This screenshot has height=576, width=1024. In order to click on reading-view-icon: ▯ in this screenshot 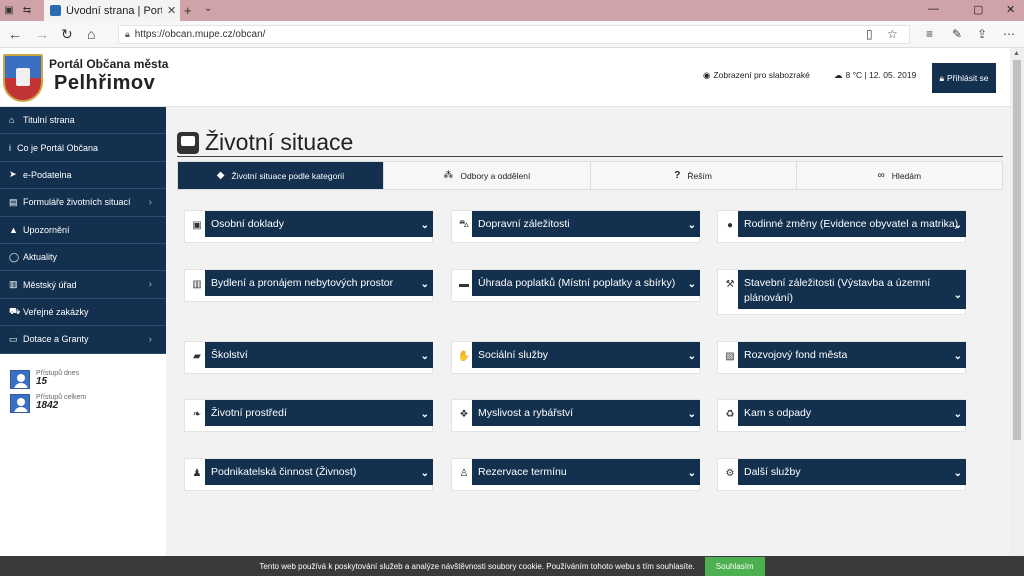, I will do `click(869, 34)`.